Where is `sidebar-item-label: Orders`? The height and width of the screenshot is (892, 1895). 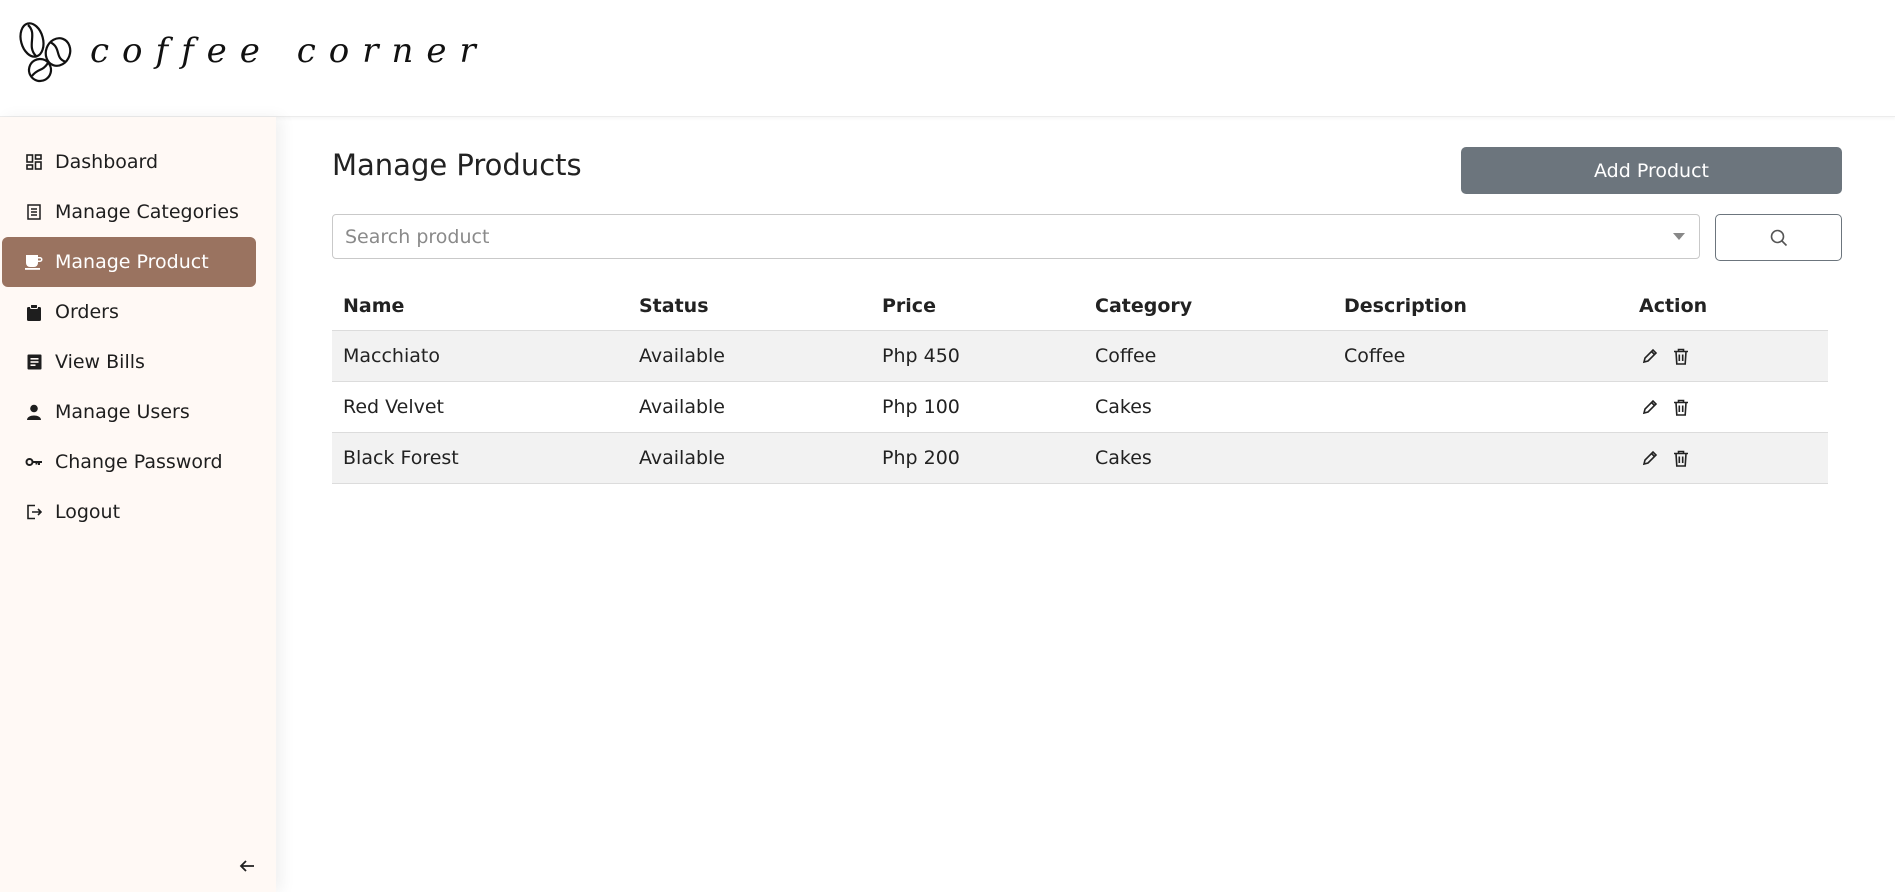
sidebar-item-label: Orders is located at coordinates (87, 312).